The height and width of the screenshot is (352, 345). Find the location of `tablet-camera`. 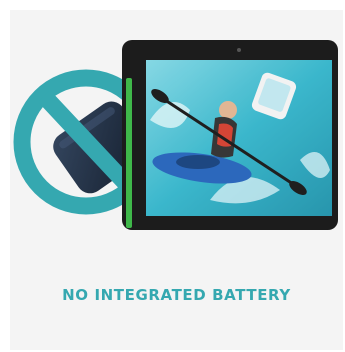

tablet-camera is located at coordinates (239, 50).